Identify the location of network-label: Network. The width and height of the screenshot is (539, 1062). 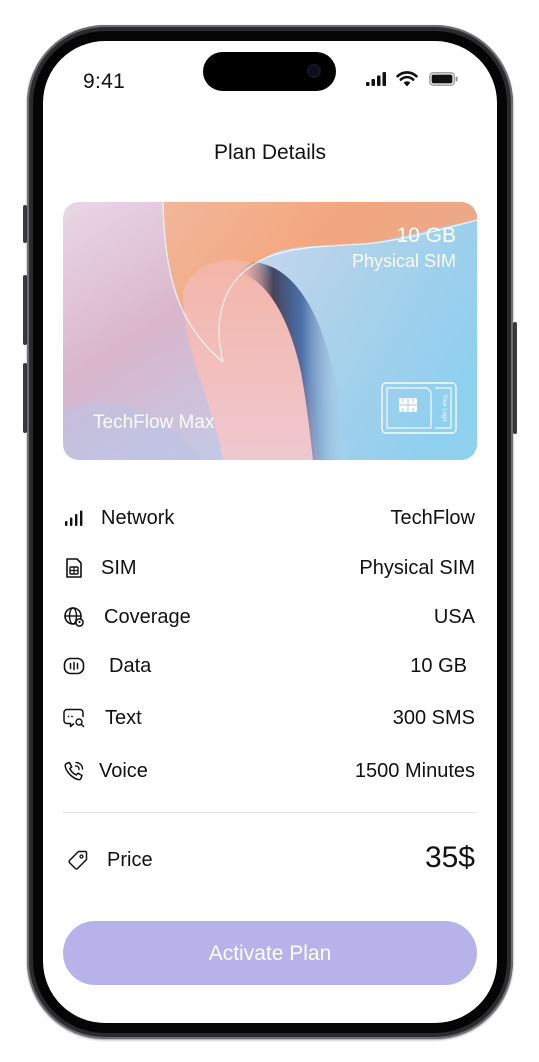
(138, 518).